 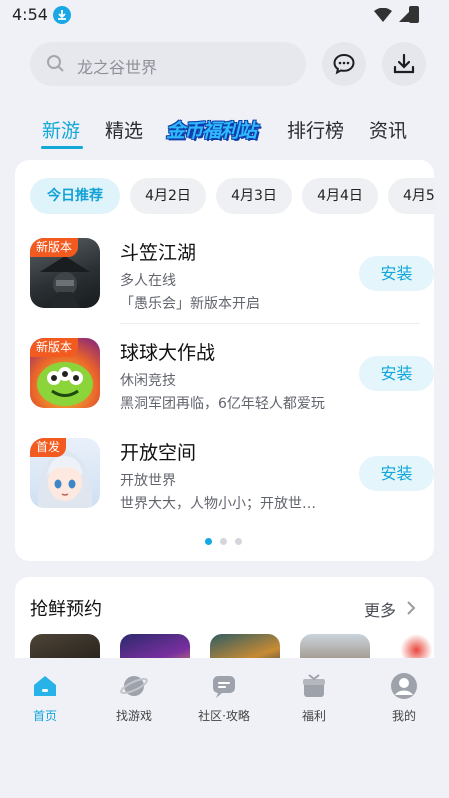 I want to click on search-icon, so click(x=55, y=63).